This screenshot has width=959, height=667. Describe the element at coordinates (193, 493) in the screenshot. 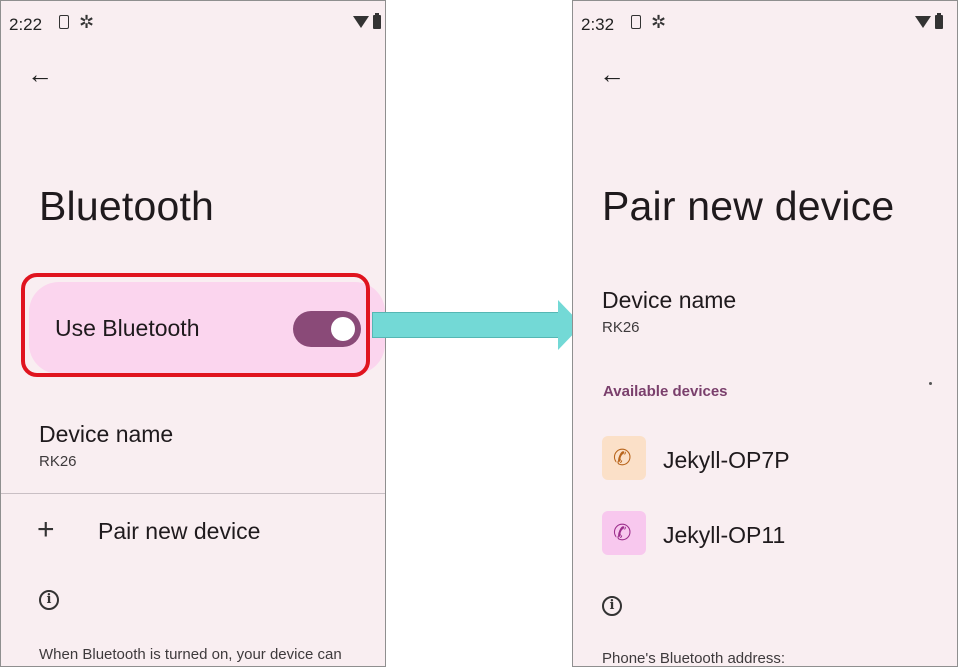

I see `divider` at that location.